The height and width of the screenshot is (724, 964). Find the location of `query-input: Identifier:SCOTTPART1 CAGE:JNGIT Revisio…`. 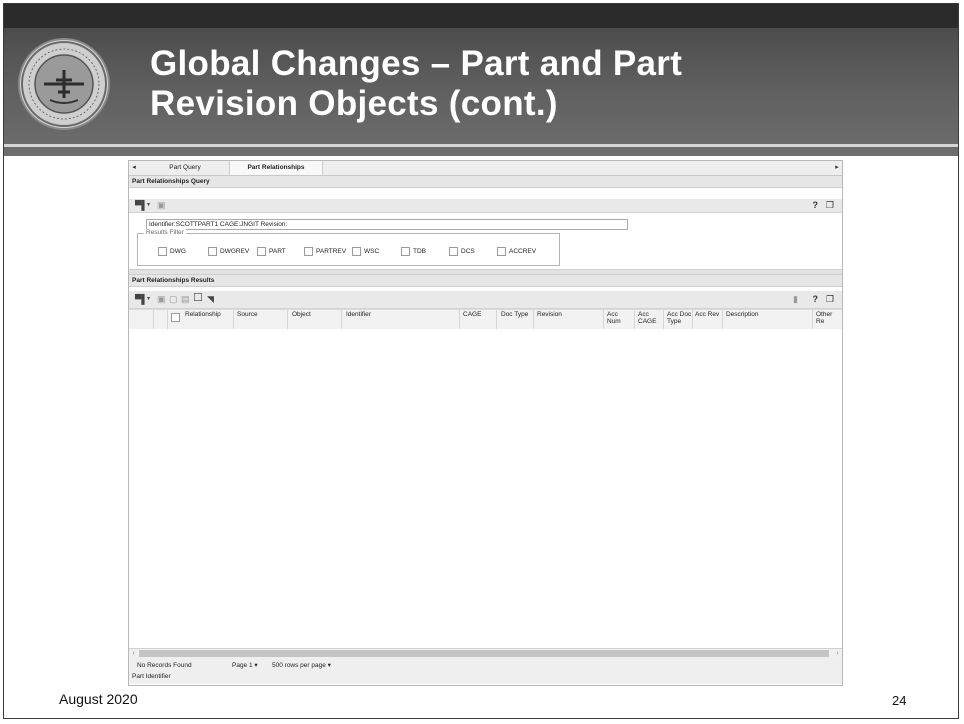

query-input: Identifier:SCOTTPART1 CAGE:JNGIT Revisio… is located at coordinates (387, 224).